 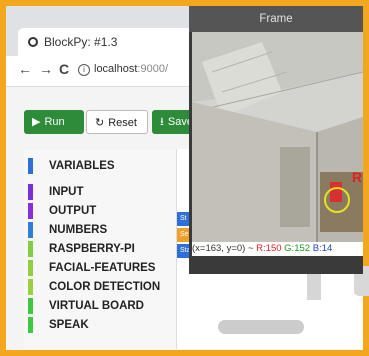 I want to click on category-numbers: NUMBERS, so click(x=100, y=230).